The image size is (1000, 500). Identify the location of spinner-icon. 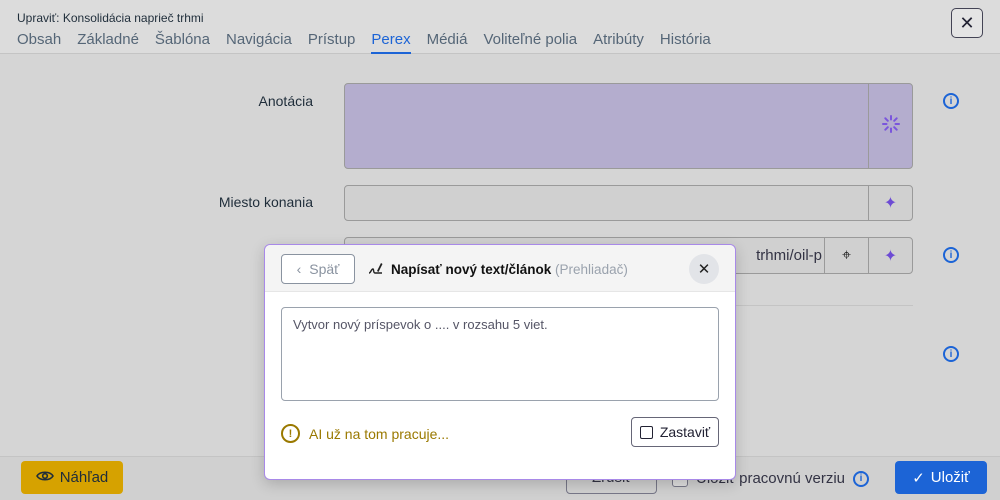
(890, 126).